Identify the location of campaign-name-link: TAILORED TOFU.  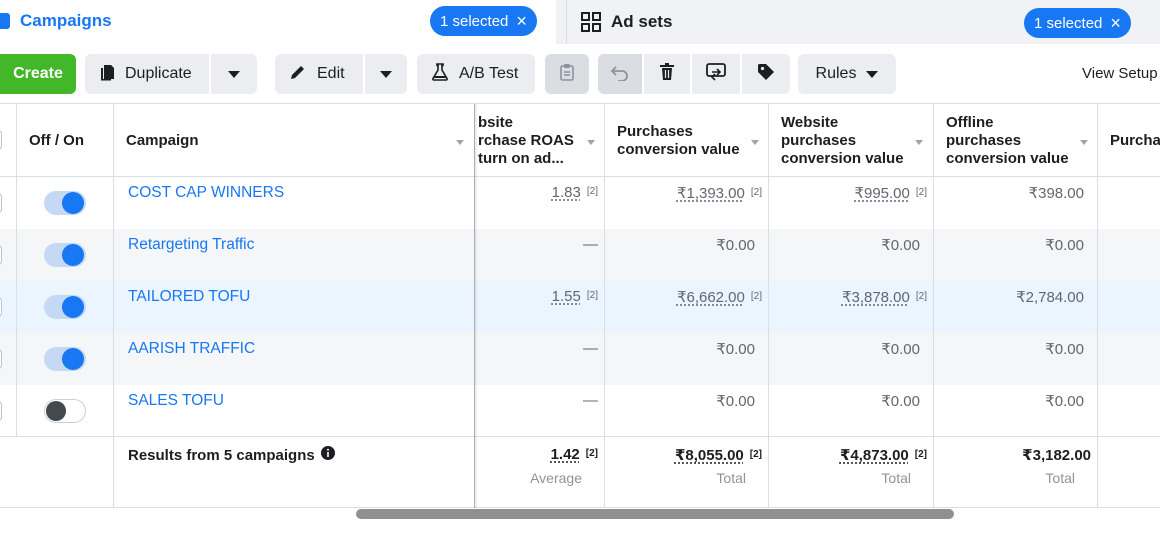
(189, 297).